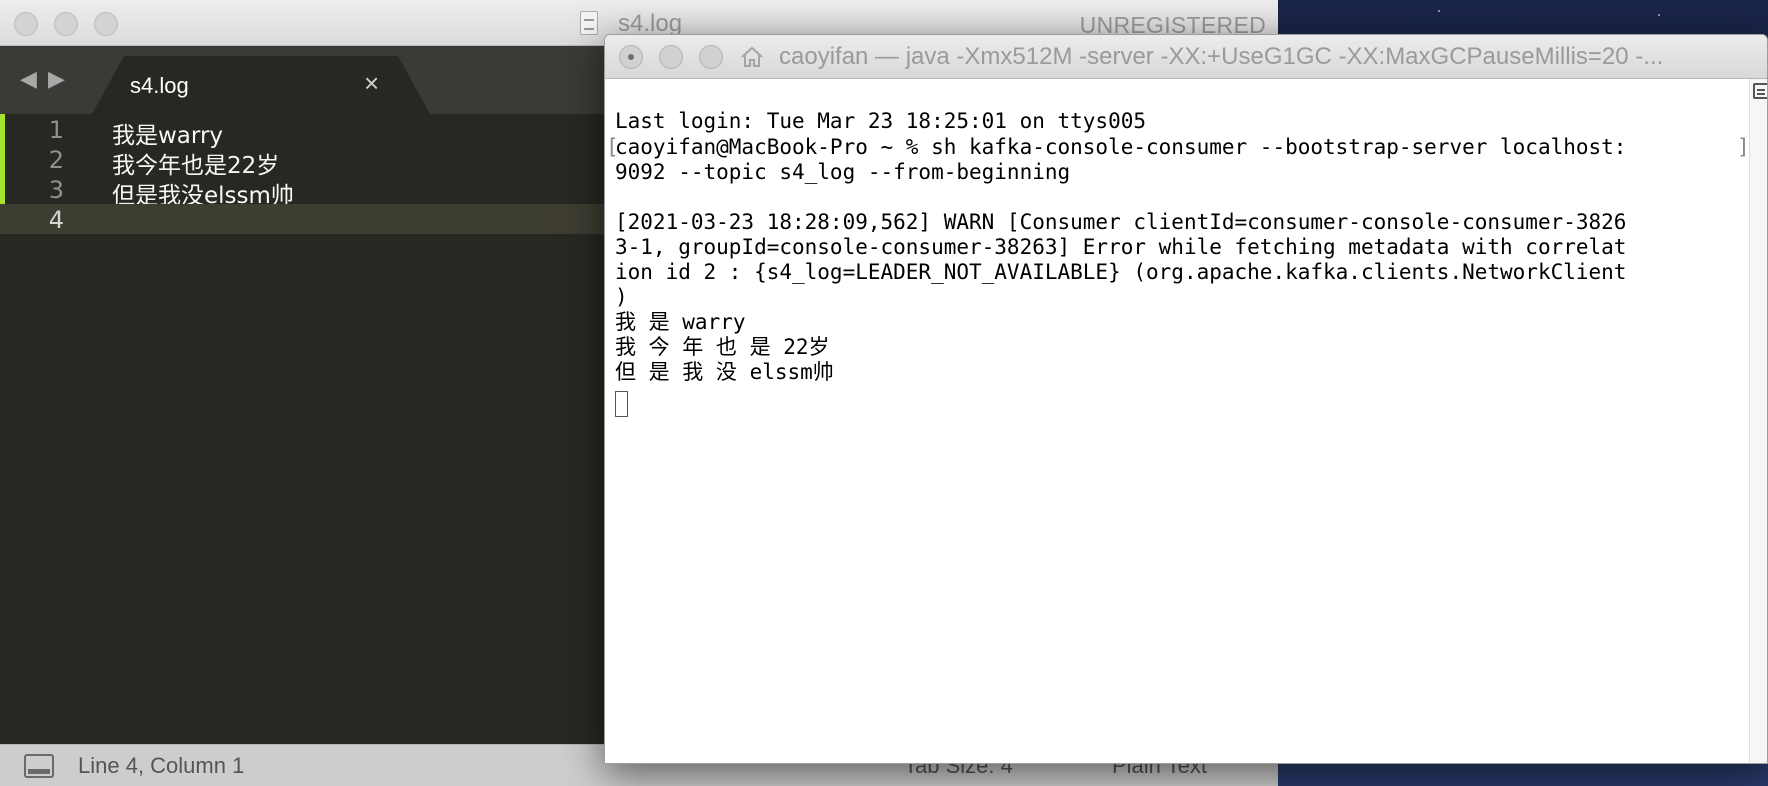 The height and width of the screenshot is (786, 1768). Describe the element at coordinates (621, 297) in the screenshot. I see `terminal-line: )` at that location.